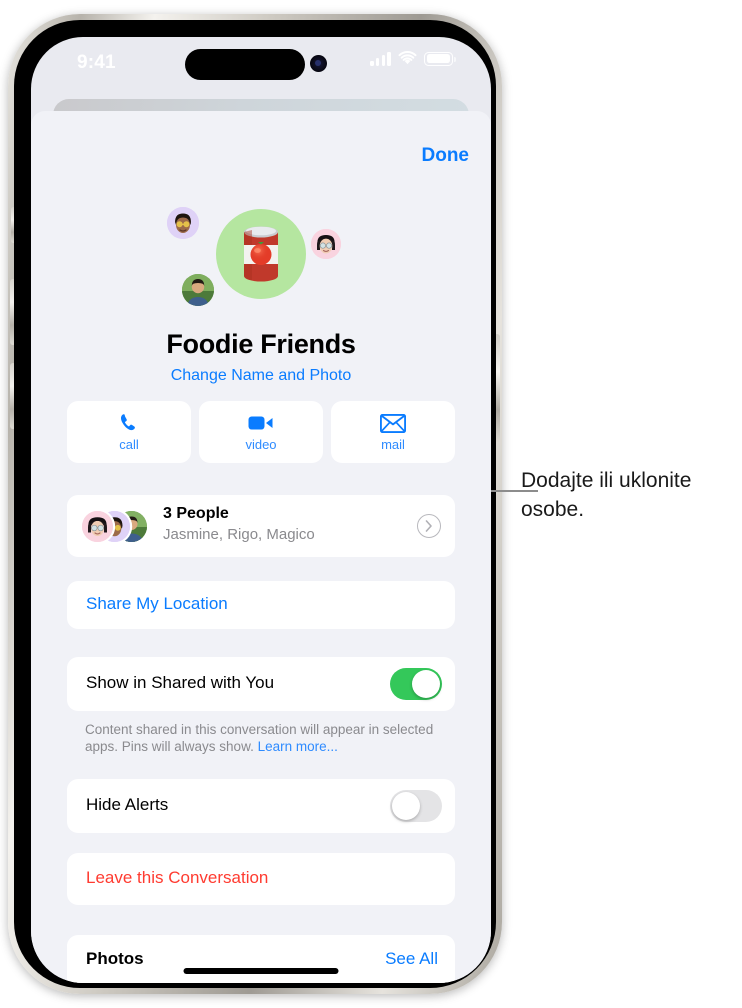 The height and width of the screenshot is (1008, 742). I want to click on status-bar-time: 9:41, so click(96, 62).